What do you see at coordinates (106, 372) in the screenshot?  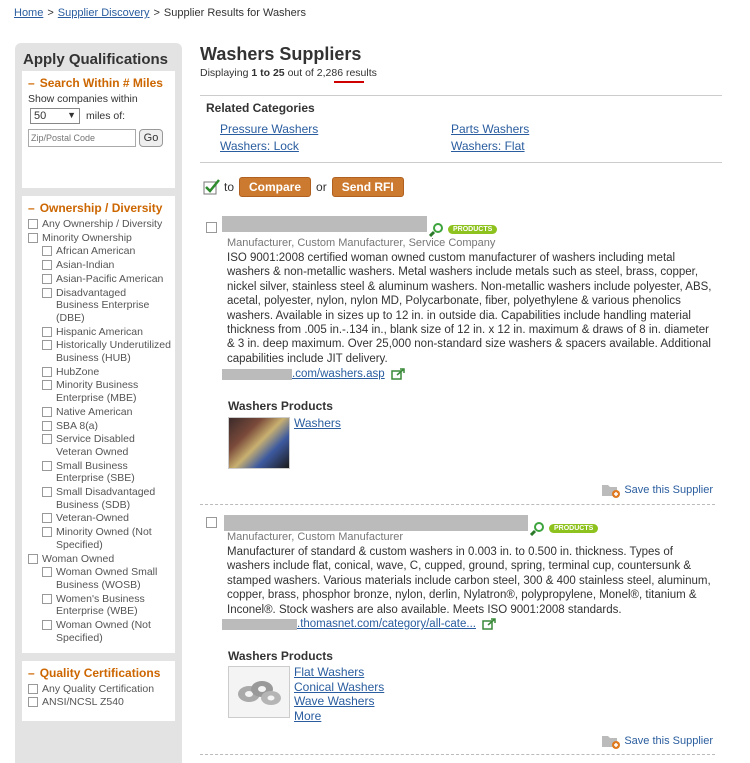 I see `ownership-option: HubZone` at bounding box center [106, 372].